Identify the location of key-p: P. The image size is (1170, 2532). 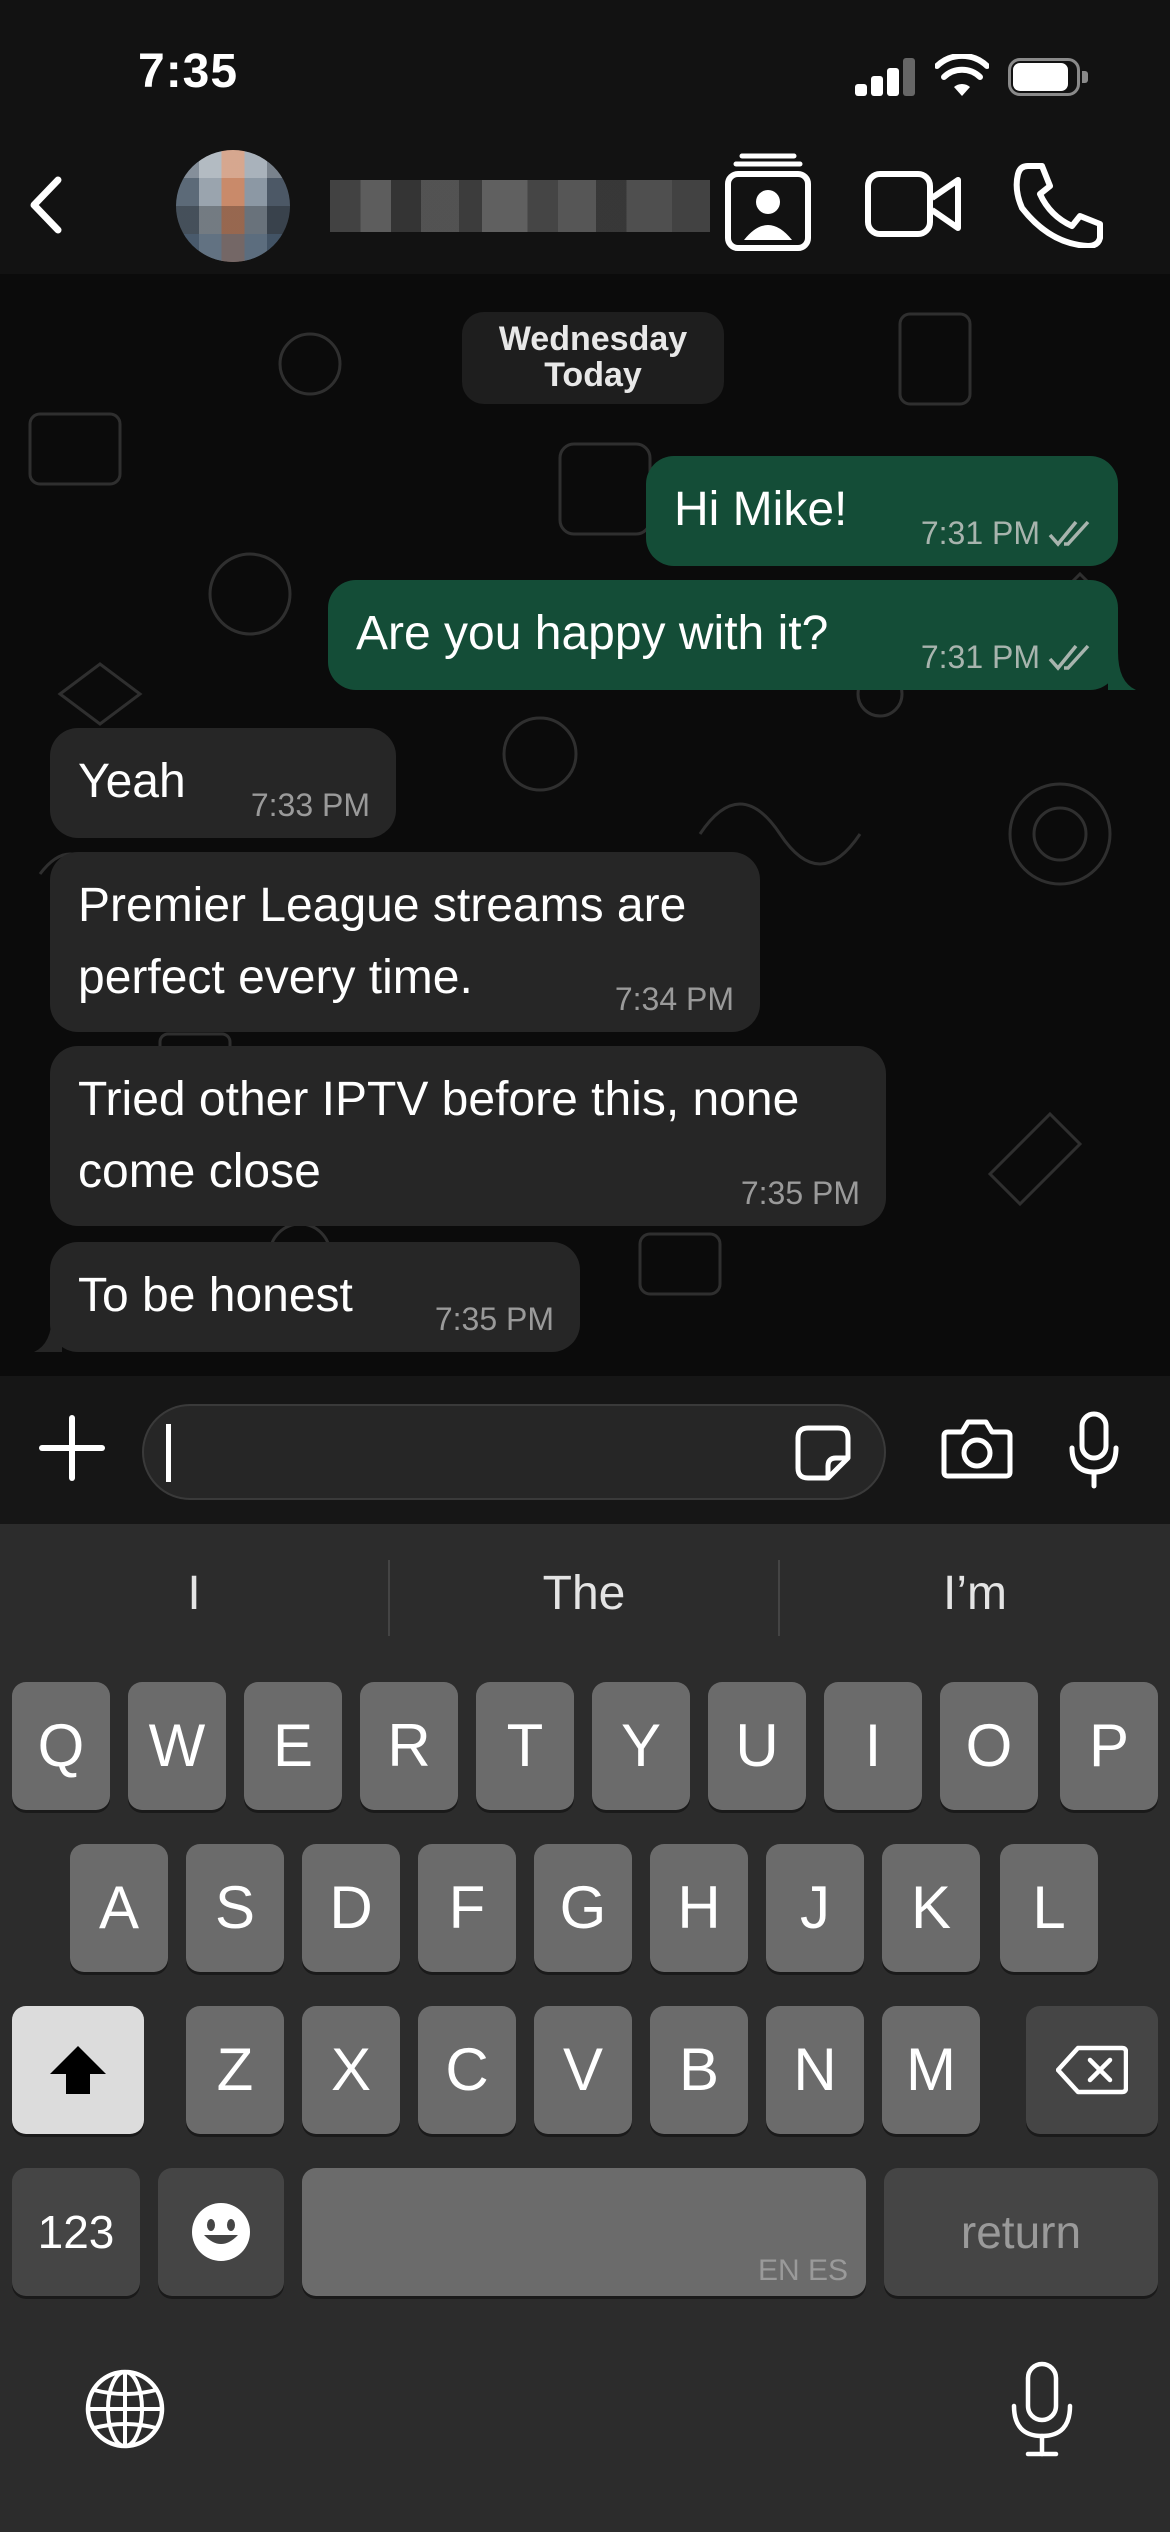
(1109, 1746).